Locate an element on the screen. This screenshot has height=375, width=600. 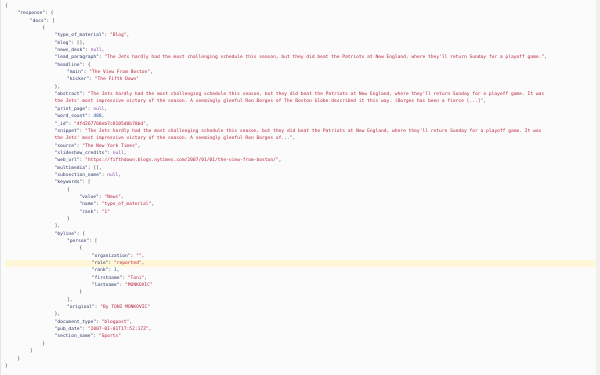
code-line: "keywords": [ is located at coordinates (302, 182).